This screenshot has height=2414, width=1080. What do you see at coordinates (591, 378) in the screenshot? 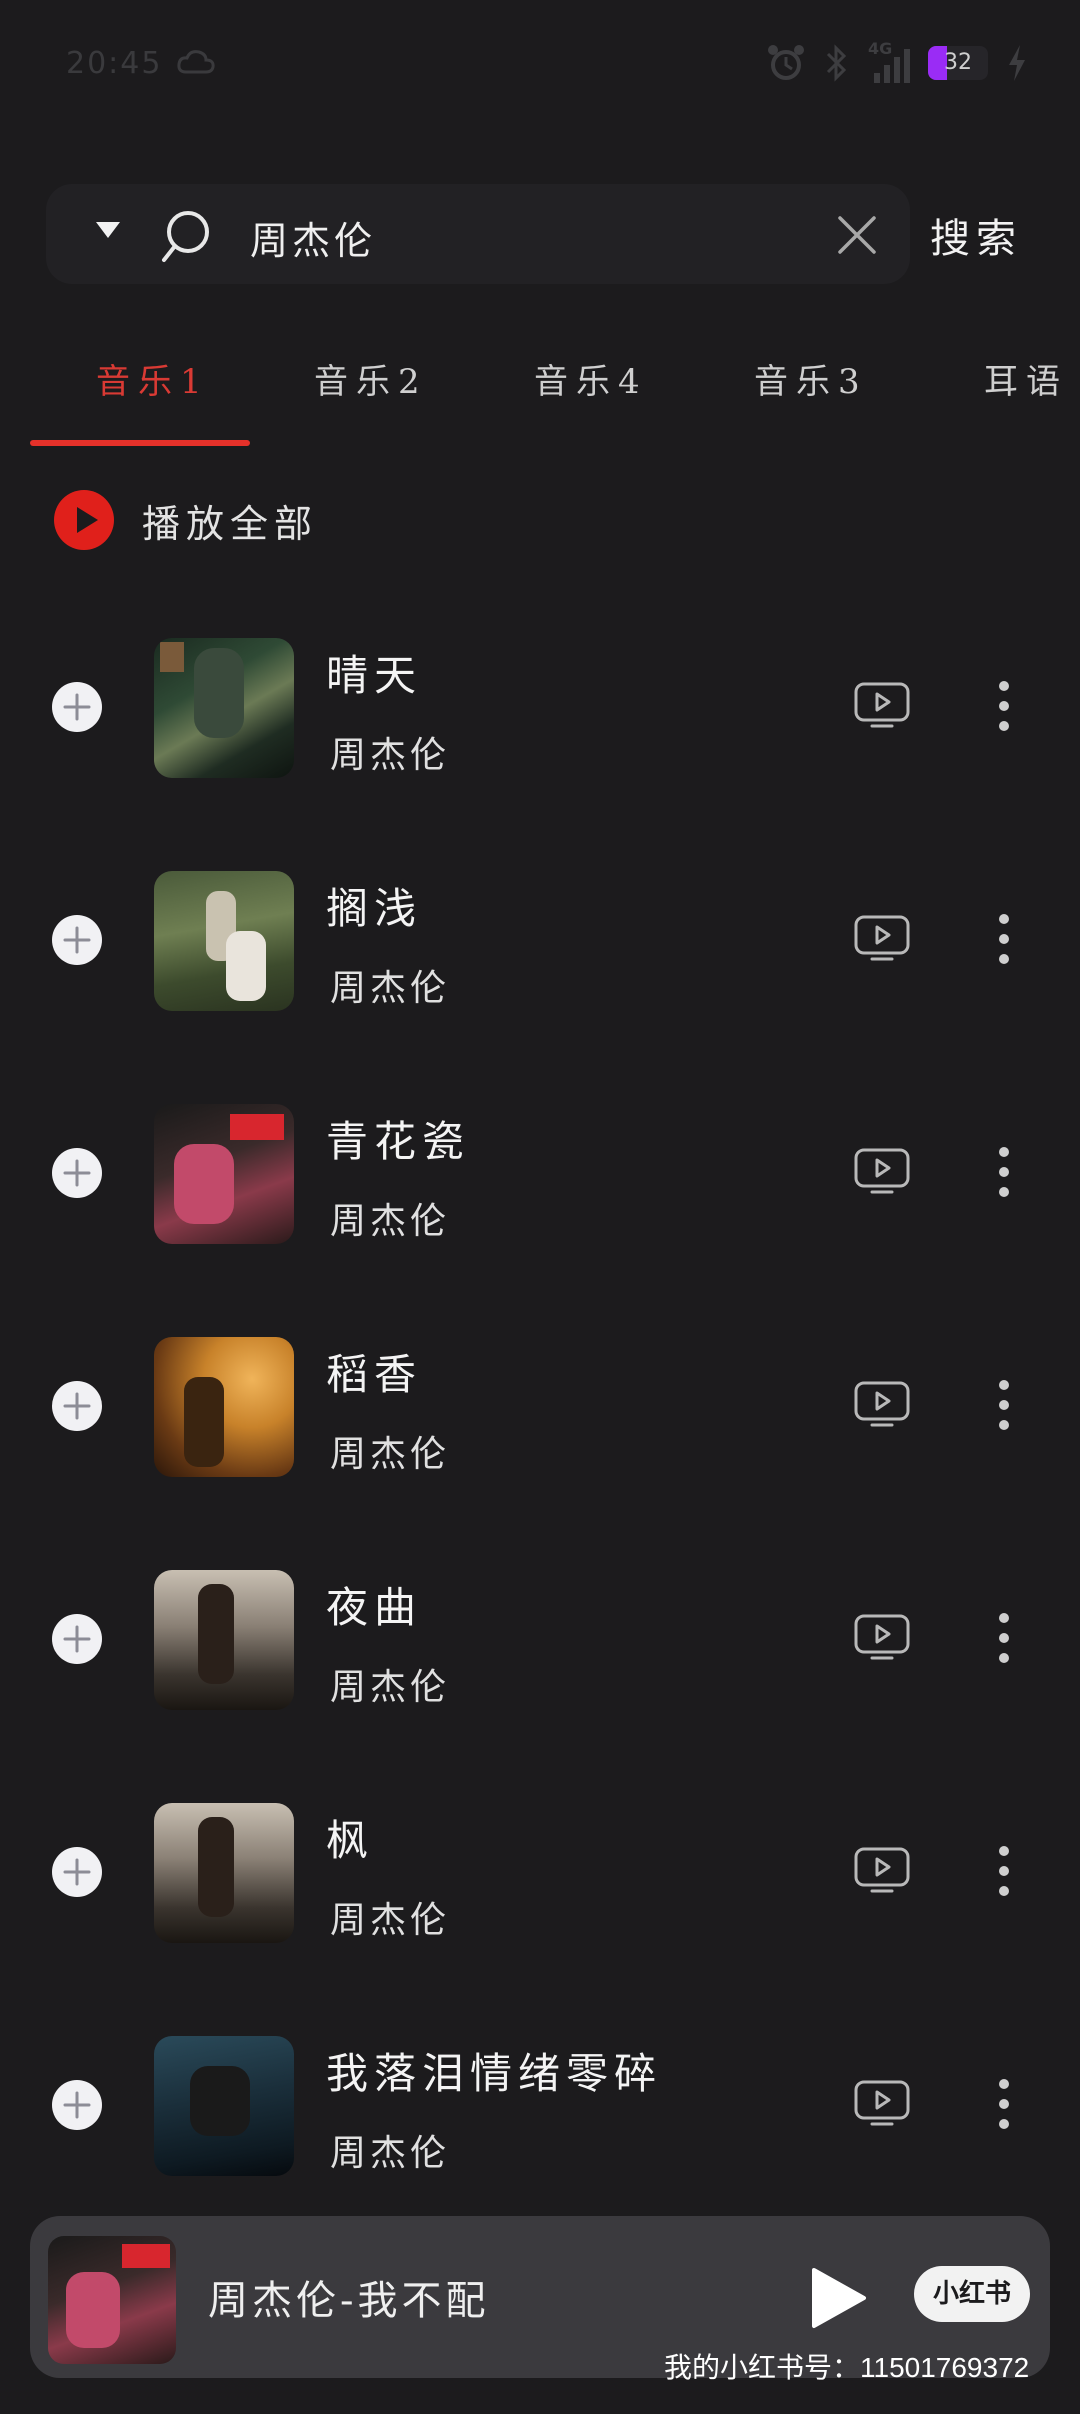
I see `tab-music-4: 音乐4` at bounding box center [591, 378].